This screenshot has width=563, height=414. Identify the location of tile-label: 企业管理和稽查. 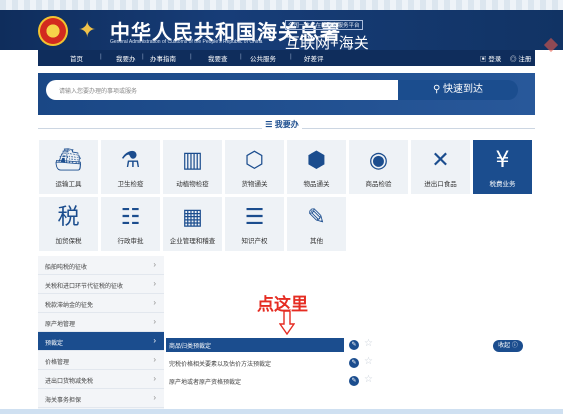
(192, 241).